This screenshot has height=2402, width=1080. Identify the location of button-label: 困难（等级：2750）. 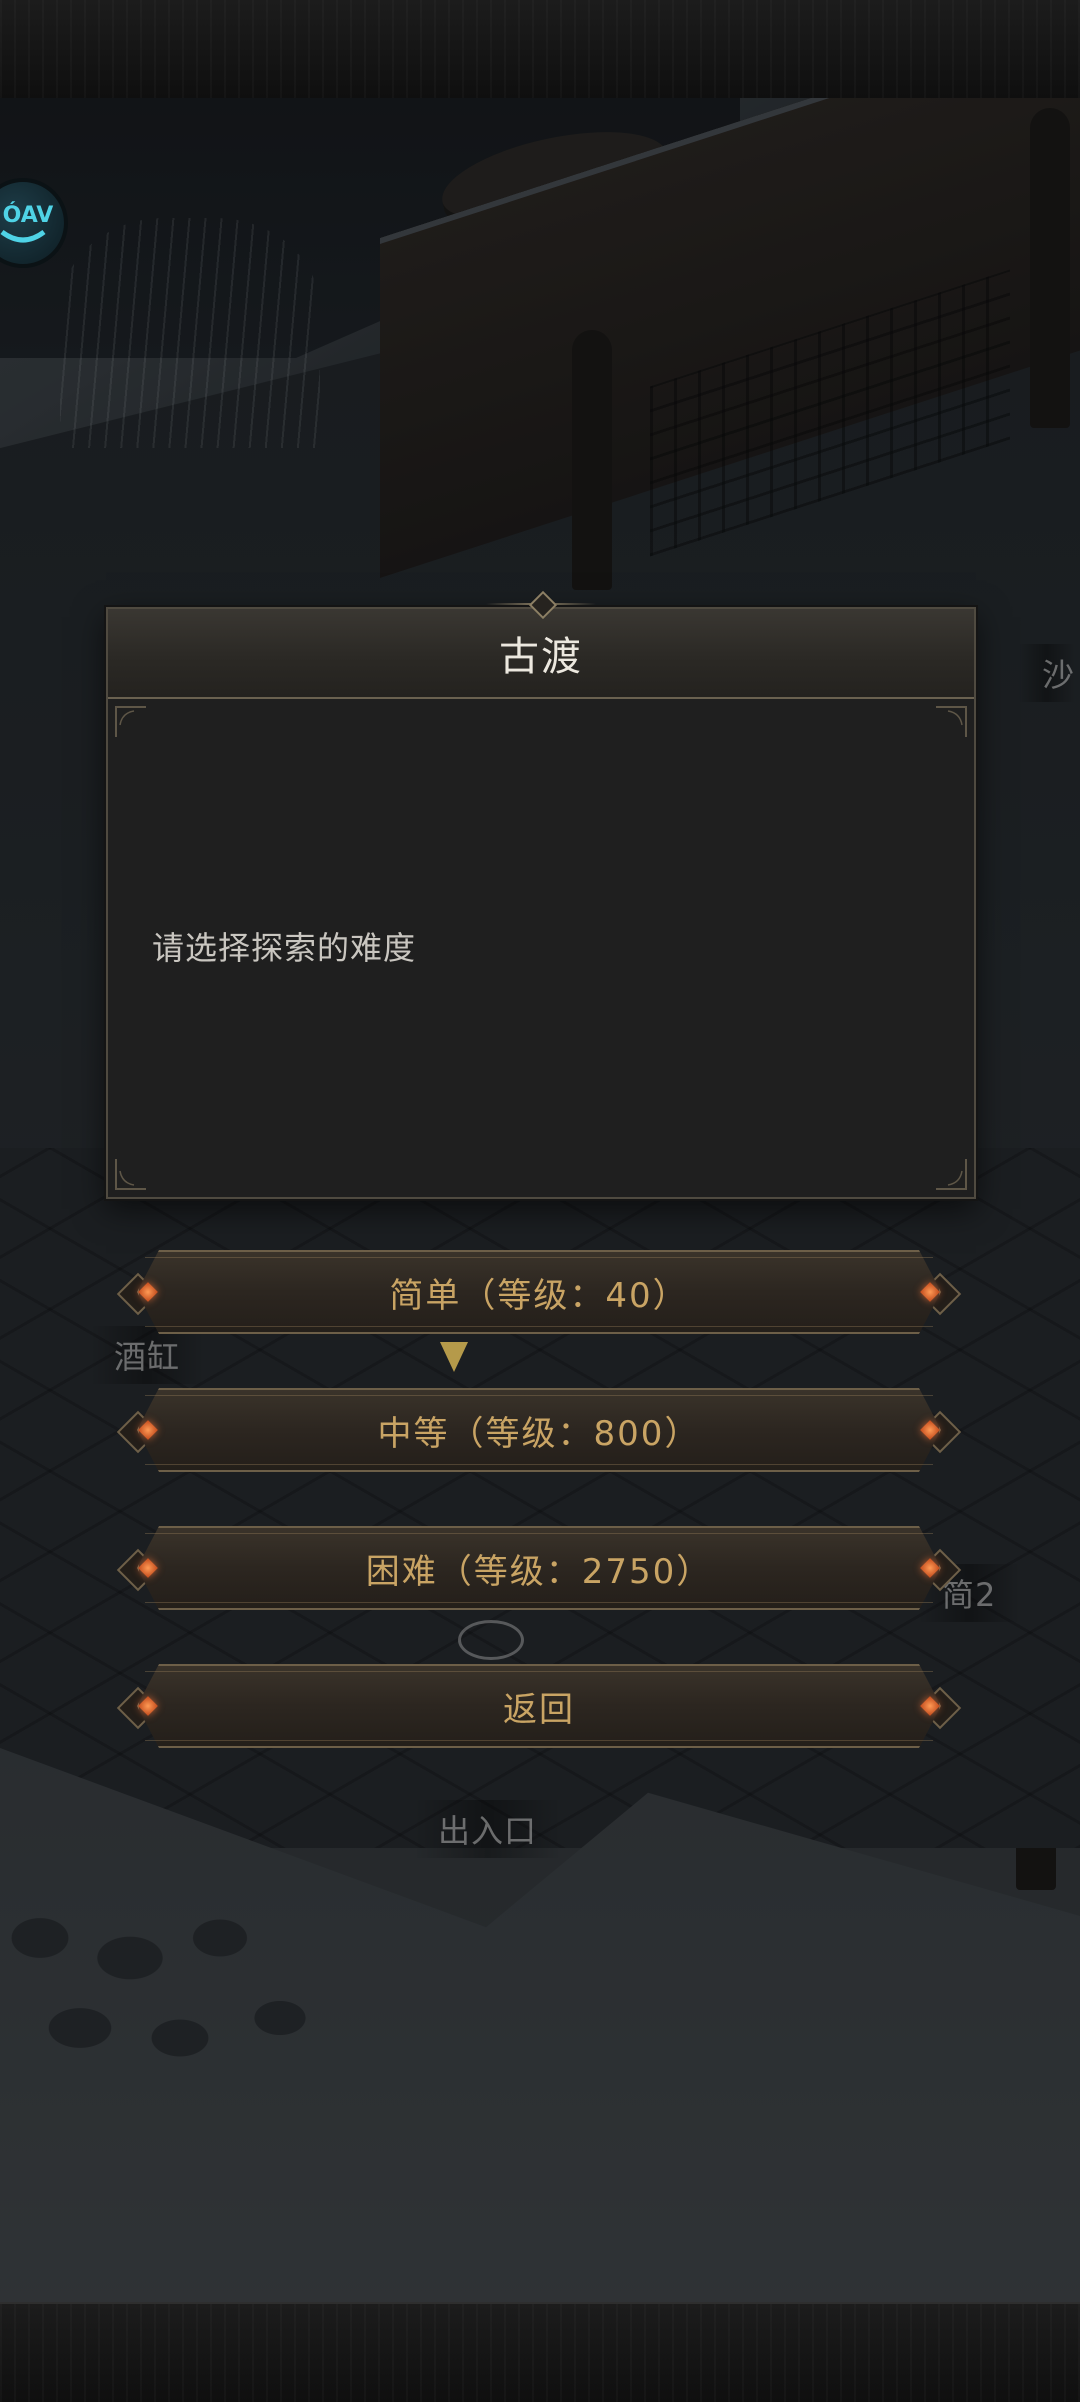
(539, 1571).